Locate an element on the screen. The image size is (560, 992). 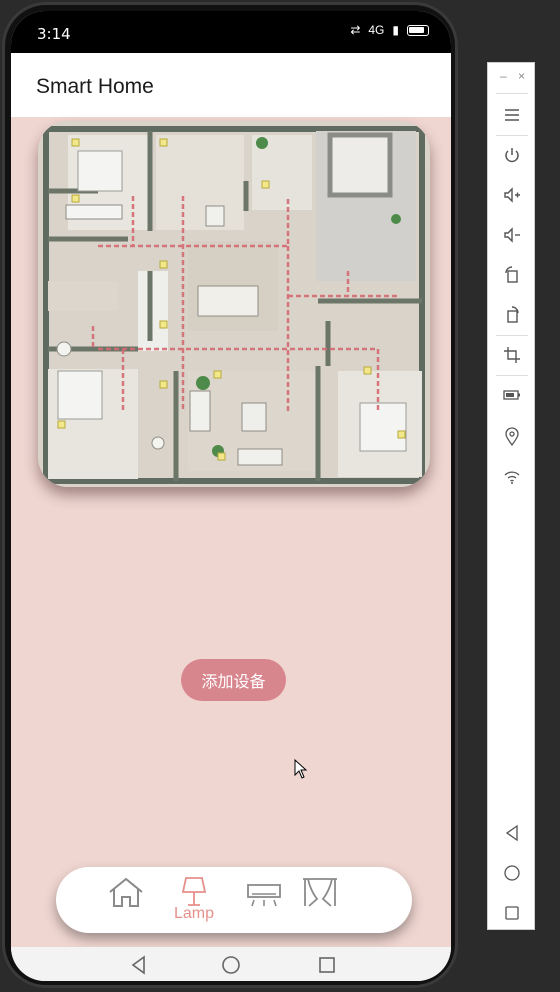
minimize-icon: – is located at coordinates (503, 76).